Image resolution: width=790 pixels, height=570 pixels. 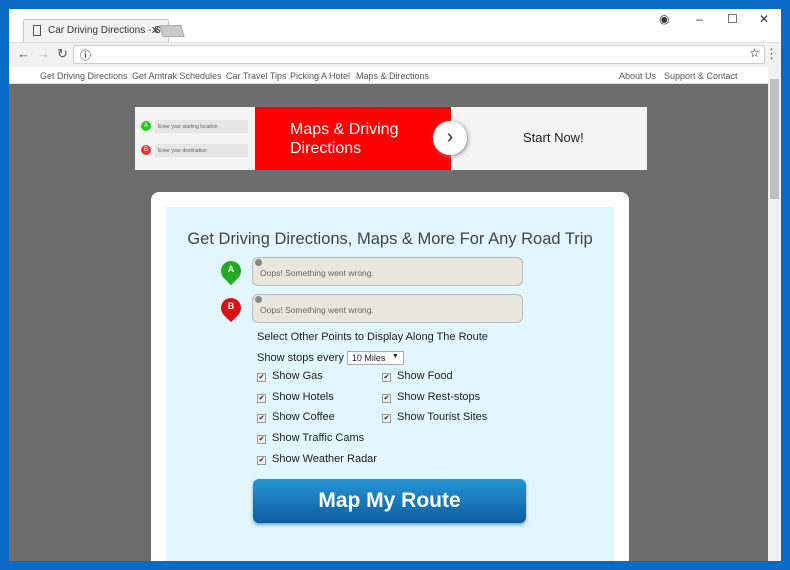 I want to click on checkbox-gas: ✔ Show Gas, so click(x=290, y=376).